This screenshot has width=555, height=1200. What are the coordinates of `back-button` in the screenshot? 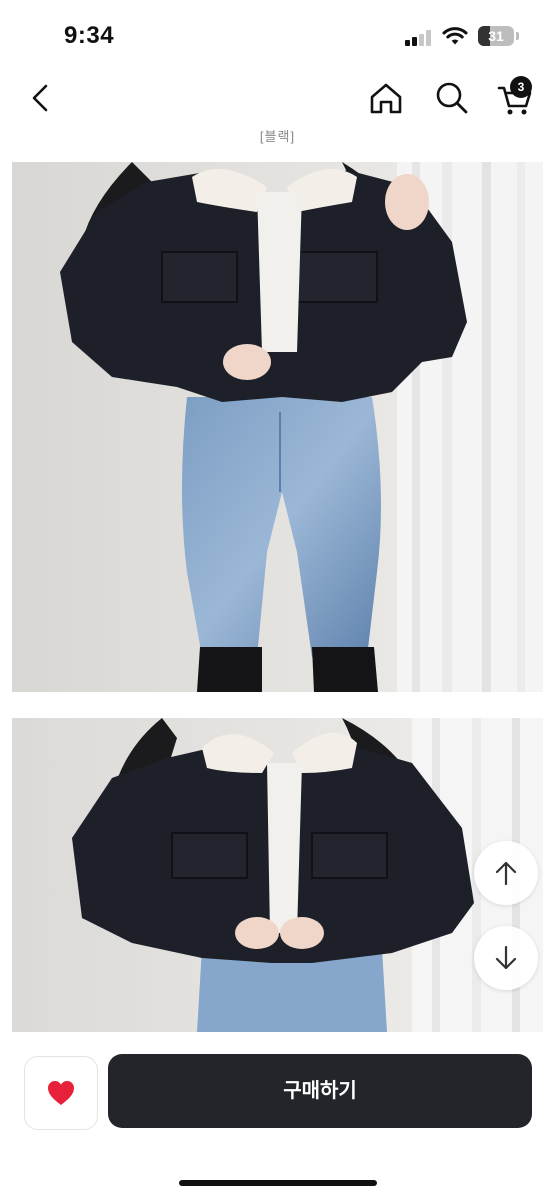 It's located at (42, 98).